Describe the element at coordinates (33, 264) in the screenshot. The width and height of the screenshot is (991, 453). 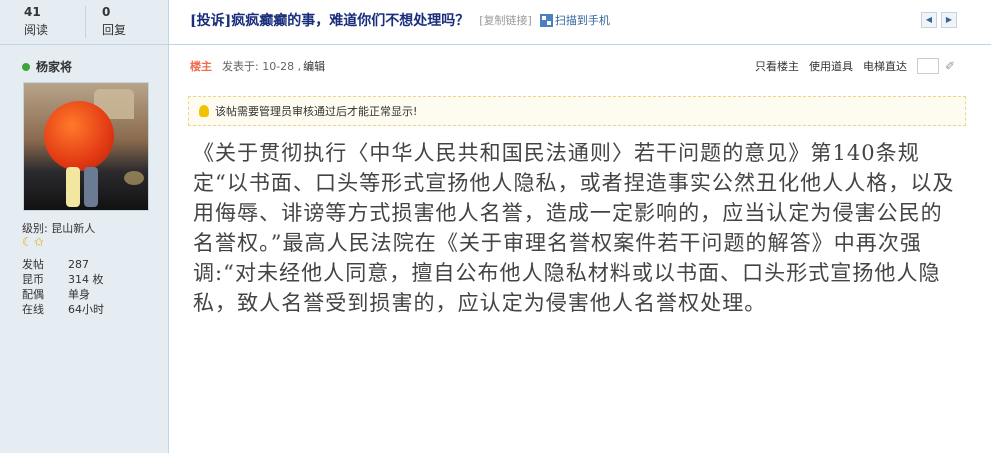
I see `stat-key: 发帖` at that location.